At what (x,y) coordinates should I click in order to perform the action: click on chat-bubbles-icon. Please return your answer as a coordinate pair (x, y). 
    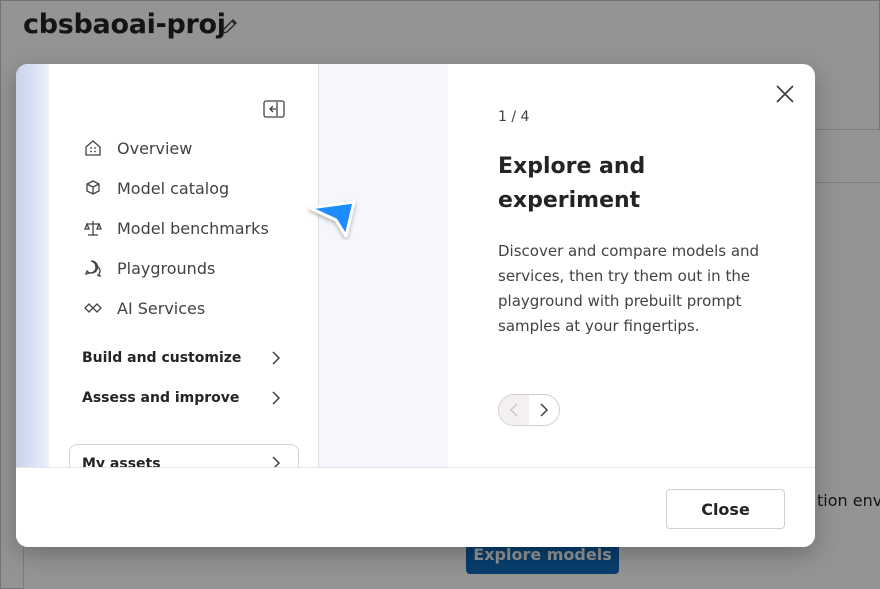
    Looking at the image, I should click on (93, 269).